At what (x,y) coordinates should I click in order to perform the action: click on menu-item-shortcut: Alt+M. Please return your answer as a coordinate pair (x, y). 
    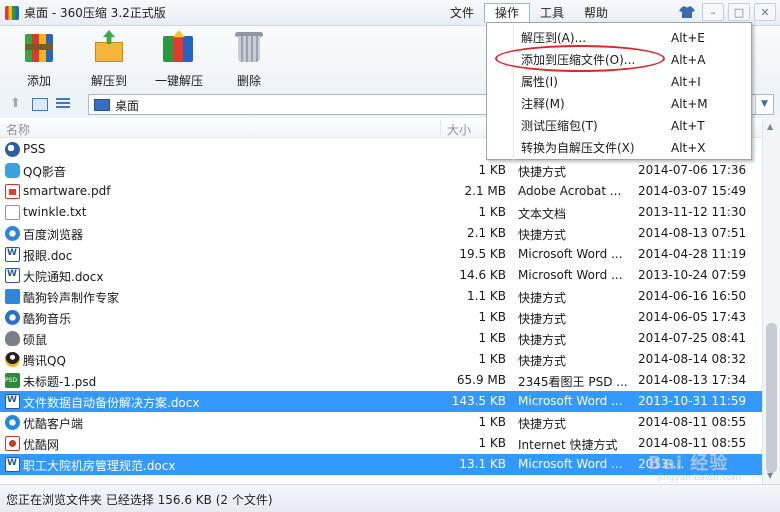
    Looking at the image, I should click on (689, 104).